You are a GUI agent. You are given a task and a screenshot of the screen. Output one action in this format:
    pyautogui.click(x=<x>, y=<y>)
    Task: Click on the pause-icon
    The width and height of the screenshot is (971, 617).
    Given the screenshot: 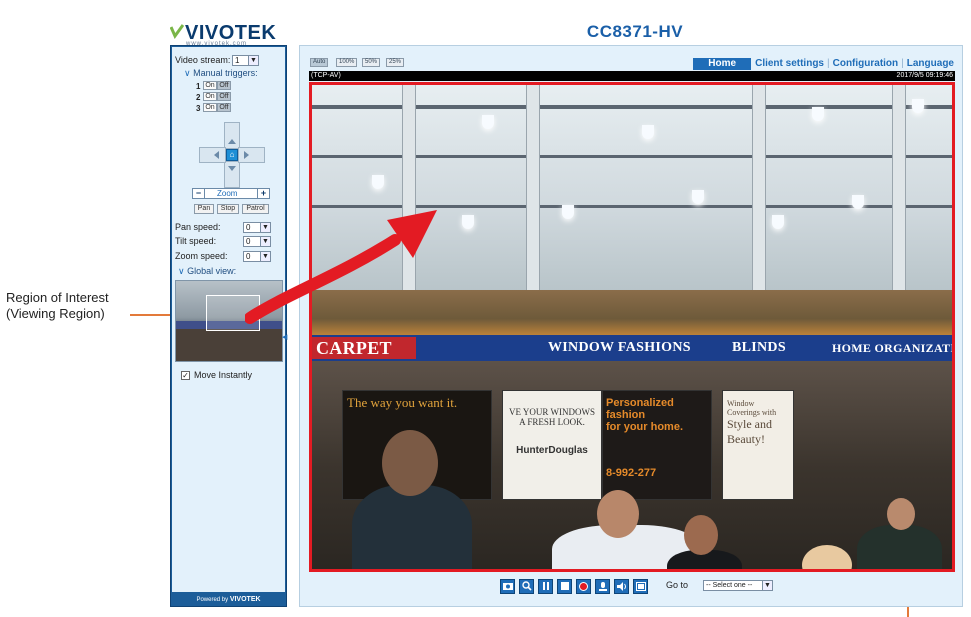 What is the action you would take?
    pyautogui.click(x=545, y=586)
    